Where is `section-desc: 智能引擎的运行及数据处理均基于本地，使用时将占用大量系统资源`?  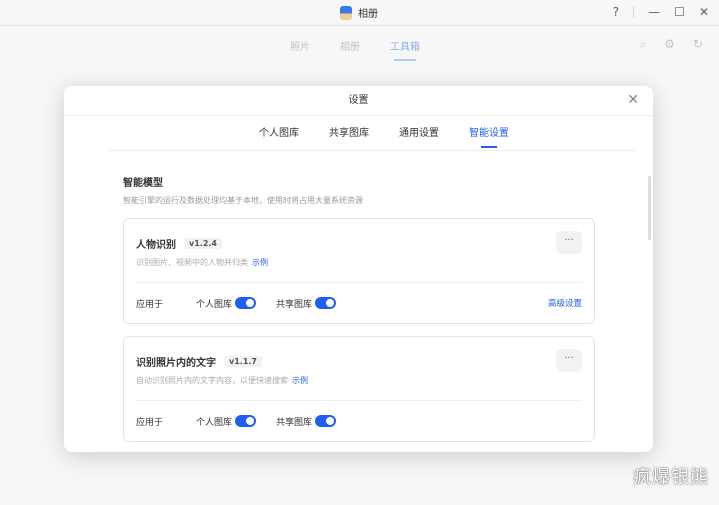 section-desc: 智能引擎的运行及数据处理均基于本地，使用时将占用大量系统资源 is located at coordinates (243, 200).